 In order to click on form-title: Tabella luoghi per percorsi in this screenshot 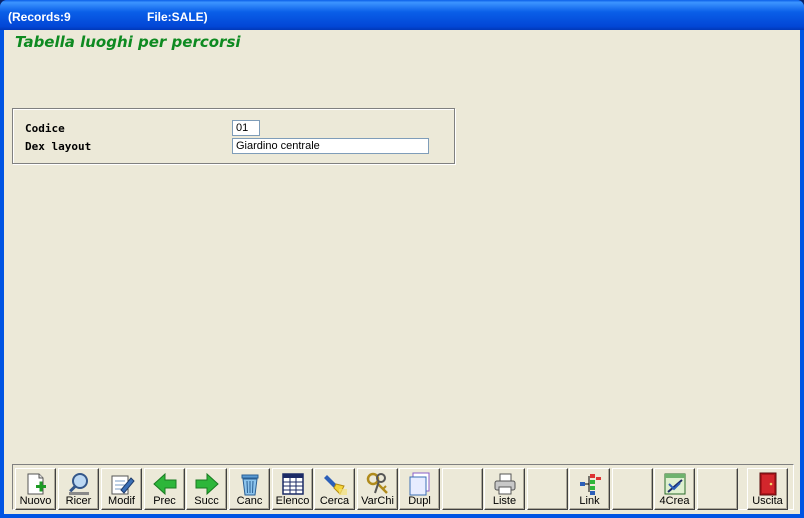, I will do `click(128, 42)`.